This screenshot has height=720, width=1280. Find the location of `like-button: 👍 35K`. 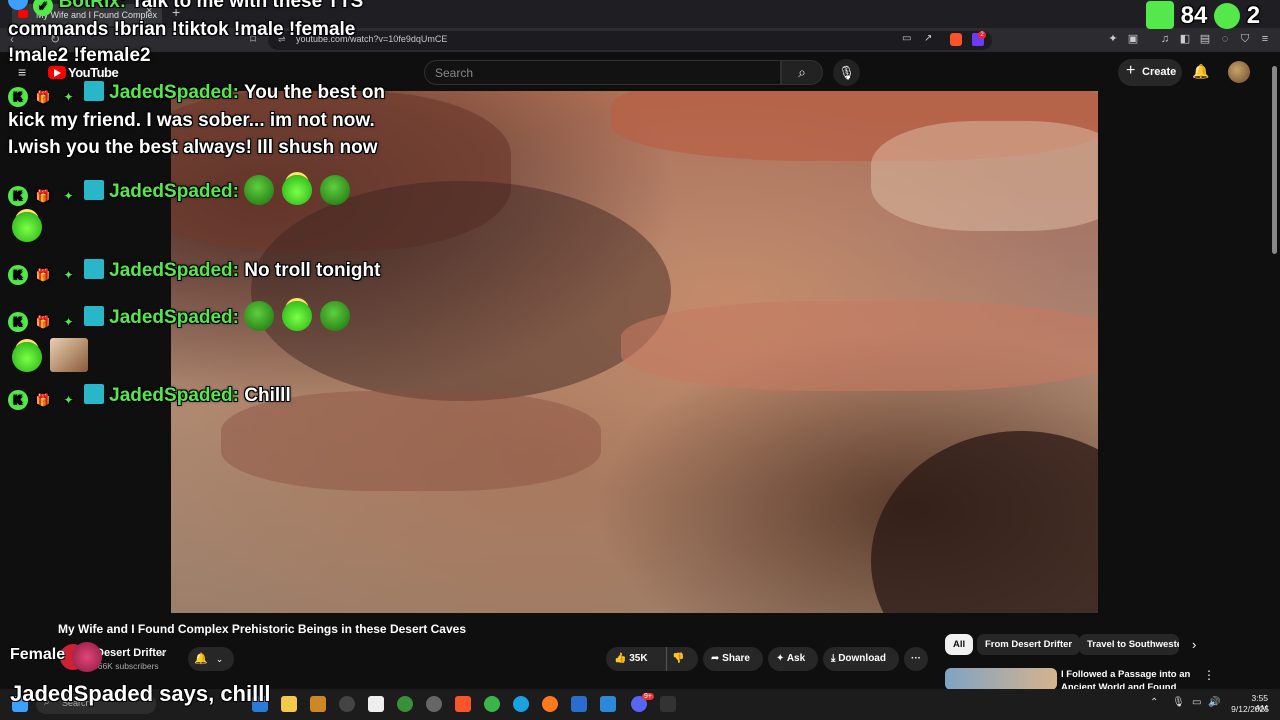

like-button: 👍 35K is located at coordinates (631, 659).